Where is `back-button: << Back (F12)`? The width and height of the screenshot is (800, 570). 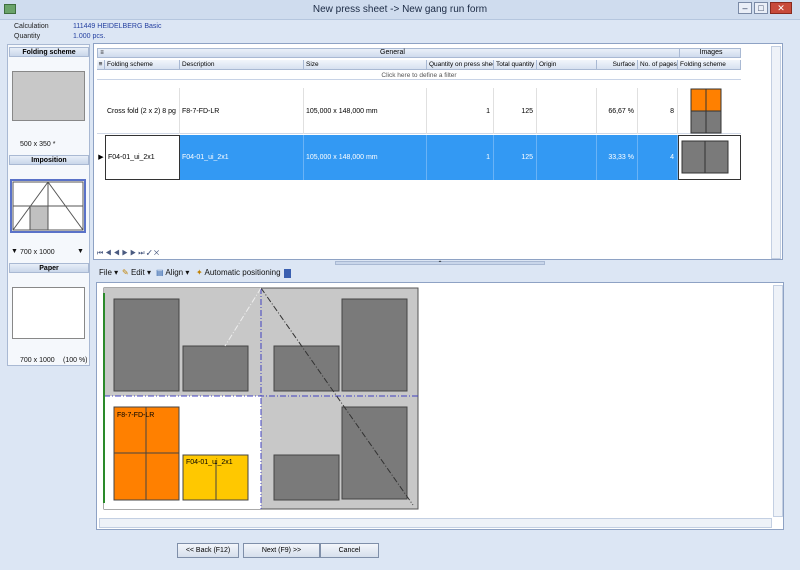 back-button: << Back (F12) is located at coordinates (208, 550).